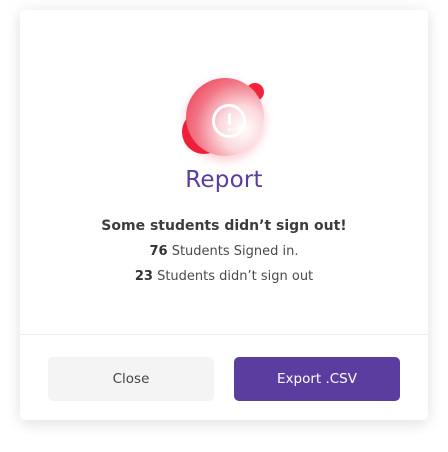  Describe the element at coordinates (224, 180) in the screenshot. I see `dialog-title: Report` at that location.